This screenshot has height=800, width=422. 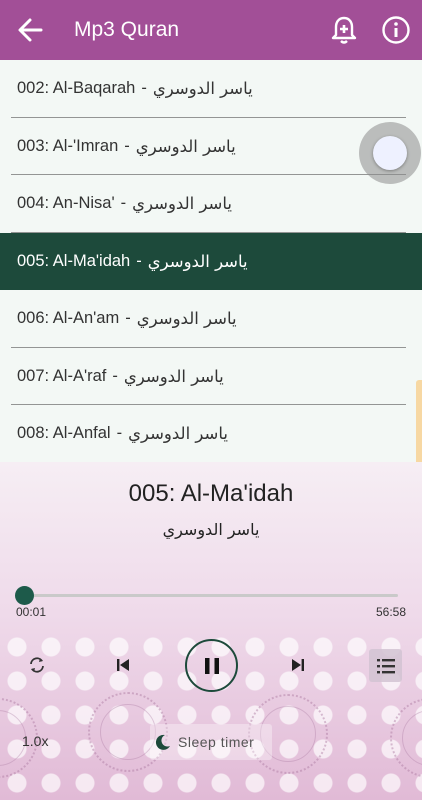 I want to click on now-playing-reciter: ياسر الدوسري, so click(x=211, y=529).